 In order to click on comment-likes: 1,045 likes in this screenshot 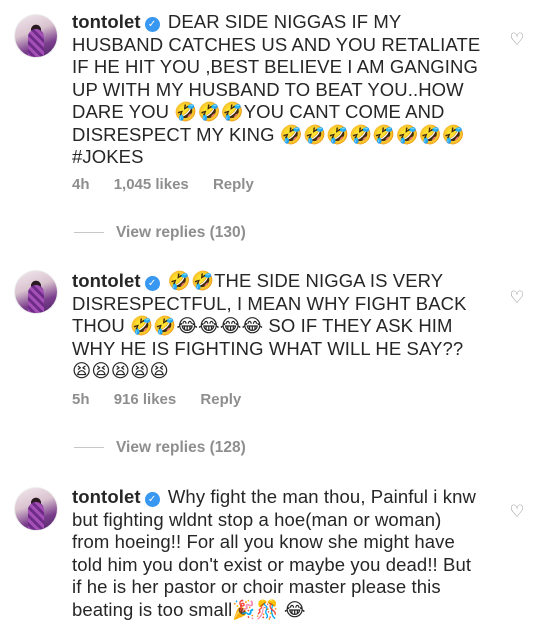, I will do `click(151, 184)`.